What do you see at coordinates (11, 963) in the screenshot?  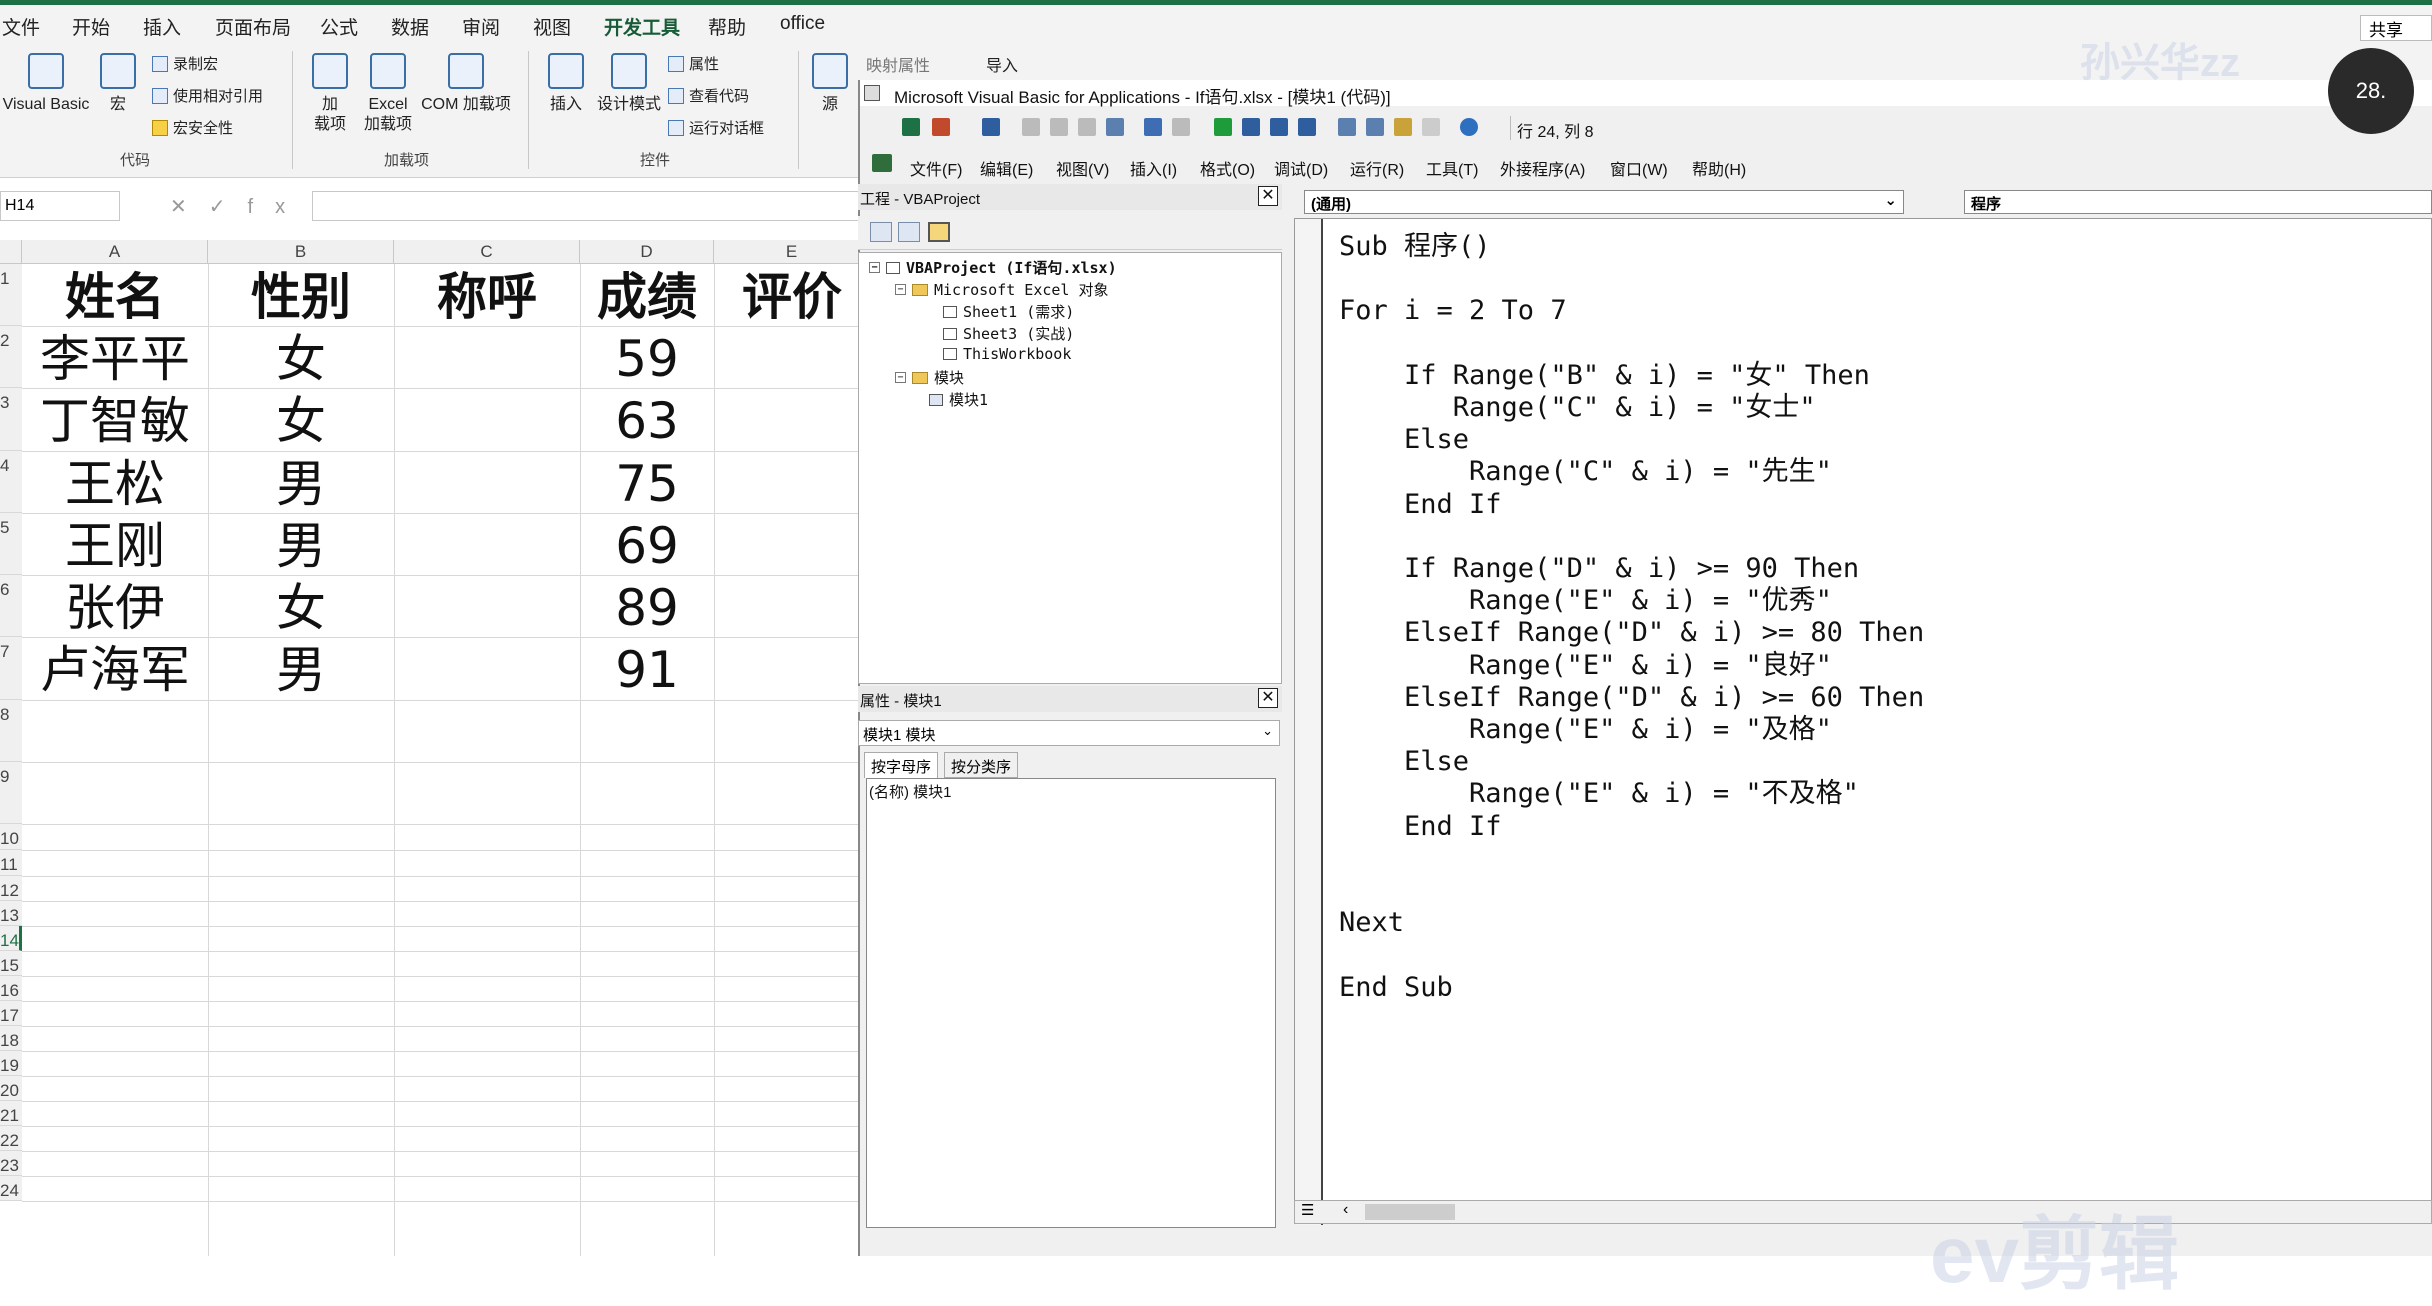 I see `row-header: 15` at bounding box center [11, 963].